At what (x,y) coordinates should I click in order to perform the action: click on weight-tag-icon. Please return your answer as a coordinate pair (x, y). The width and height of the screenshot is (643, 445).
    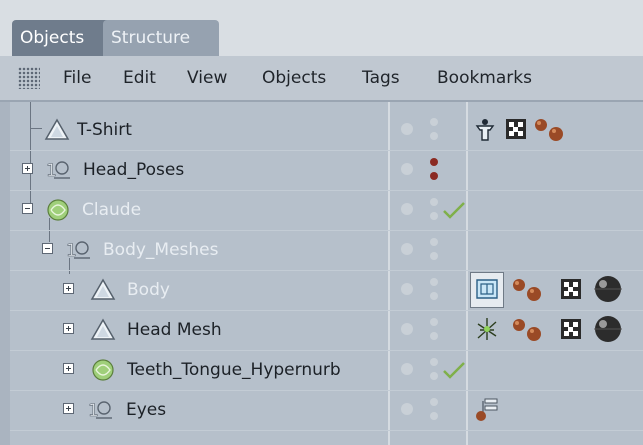
    Looking at the image, I should click on (487, 329).